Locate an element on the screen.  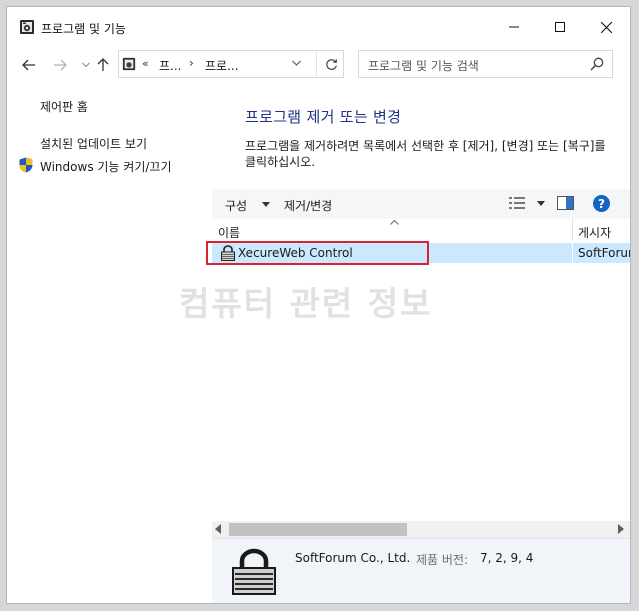
address-dropdown-icon is located at coordinates (296, 63).